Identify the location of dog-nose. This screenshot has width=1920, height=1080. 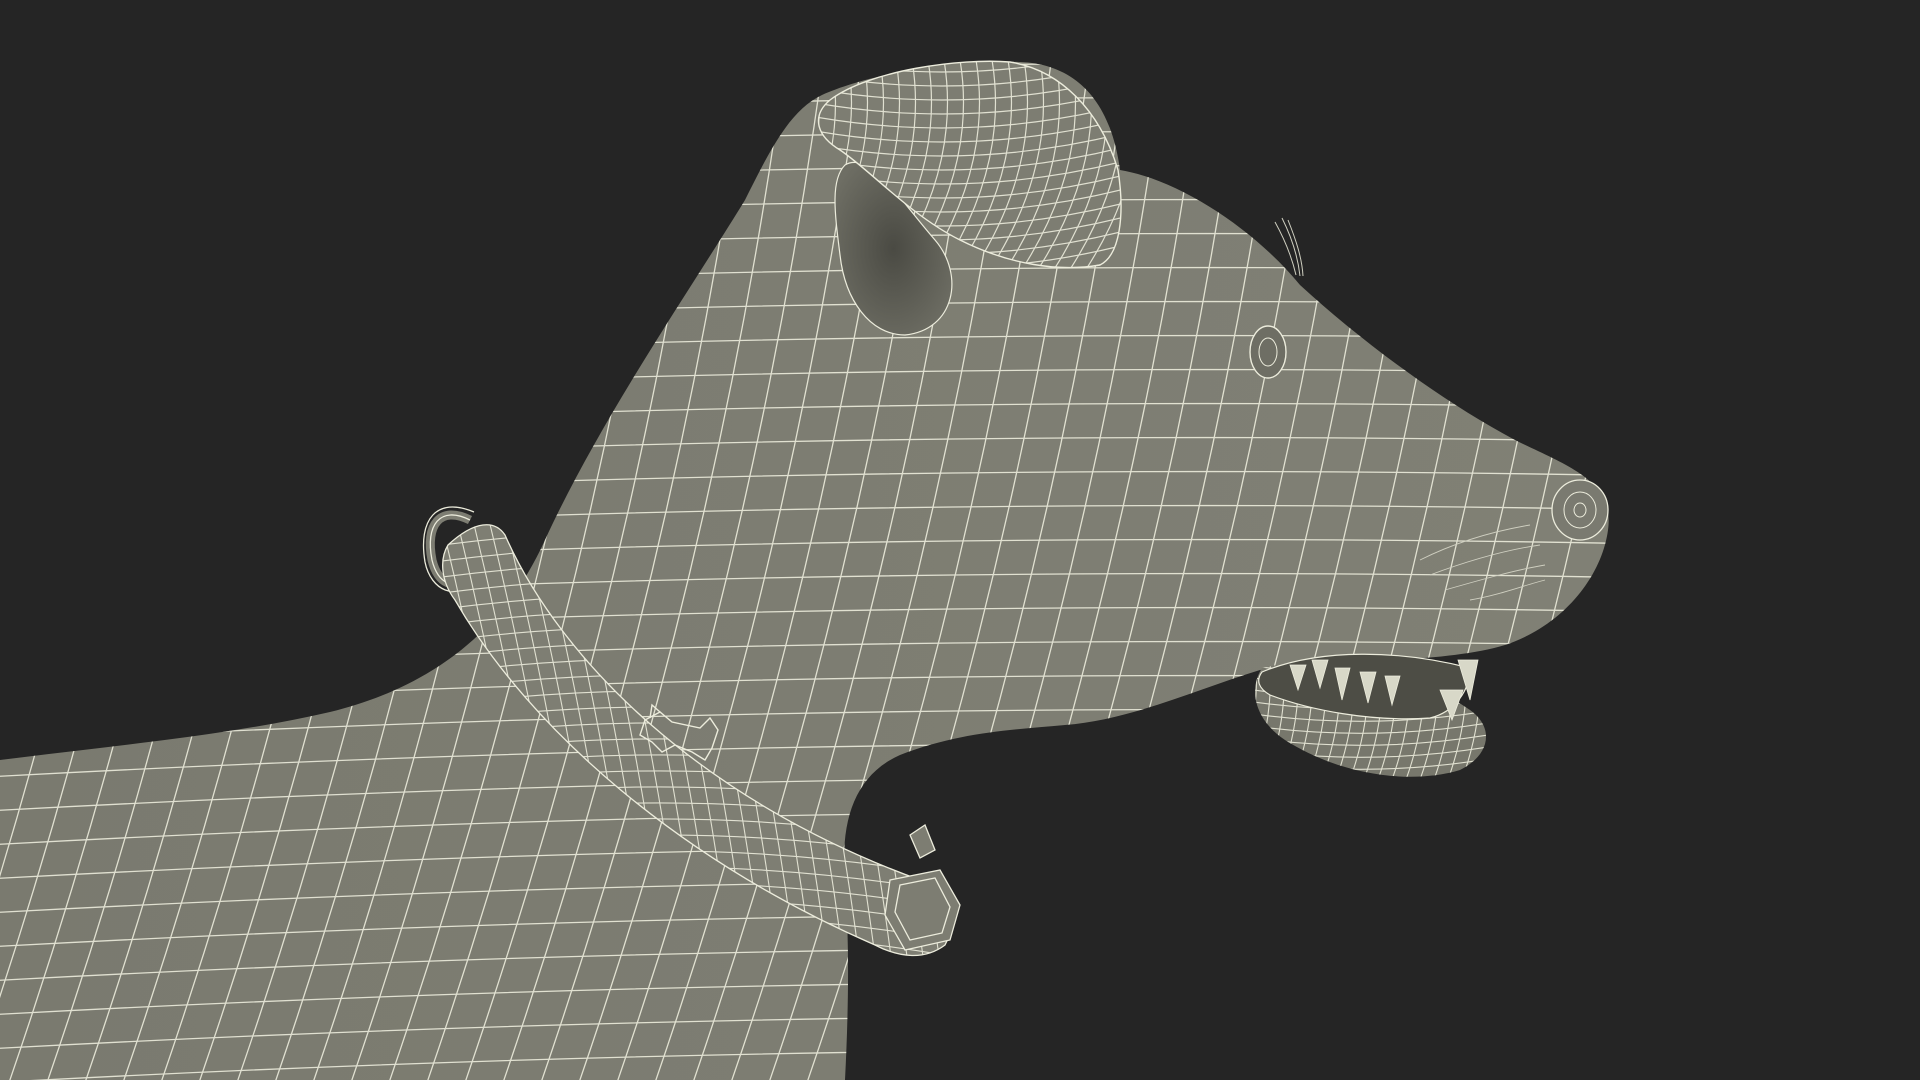
(1580, 510).